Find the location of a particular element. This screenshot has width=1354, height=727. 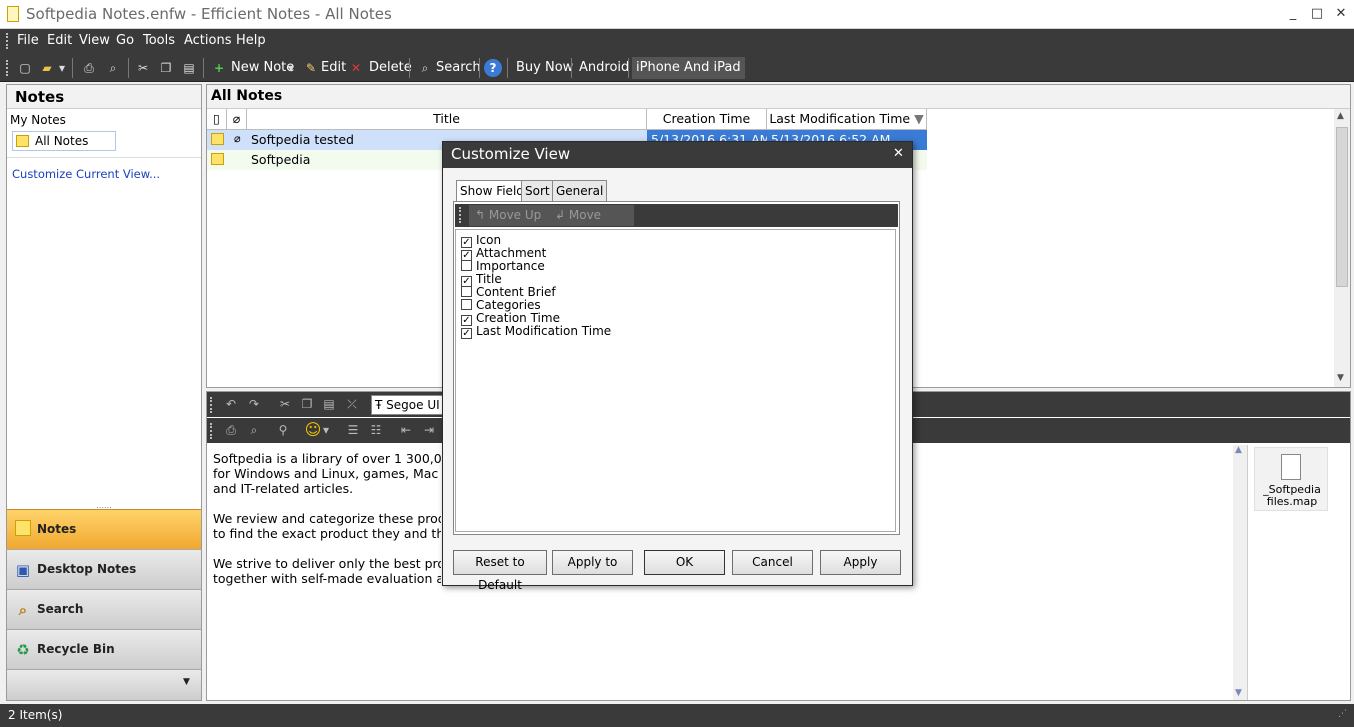

open-folder-icon: ▰ is located at coordinates (47, 68).